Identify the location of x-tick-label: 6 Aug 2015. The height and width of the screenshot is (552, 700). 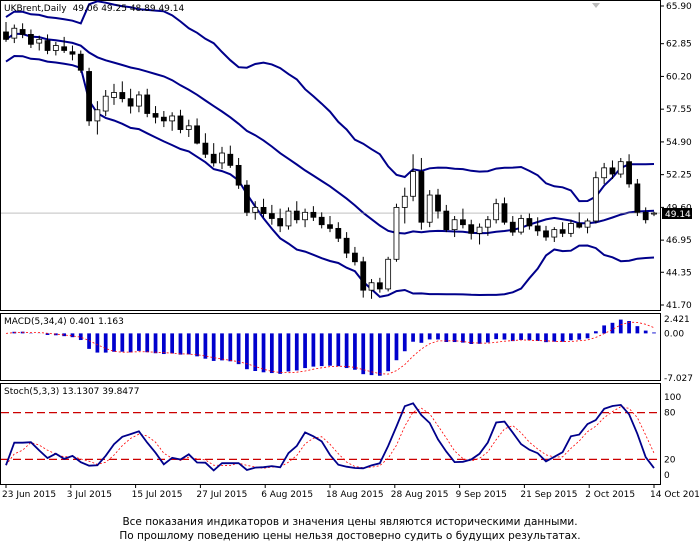
(287, 495).